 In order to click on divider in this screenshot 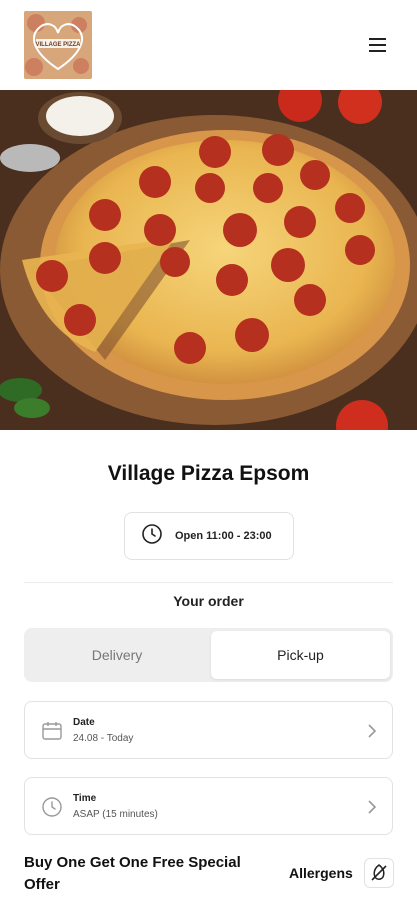, I will do `click(208, 582)`.